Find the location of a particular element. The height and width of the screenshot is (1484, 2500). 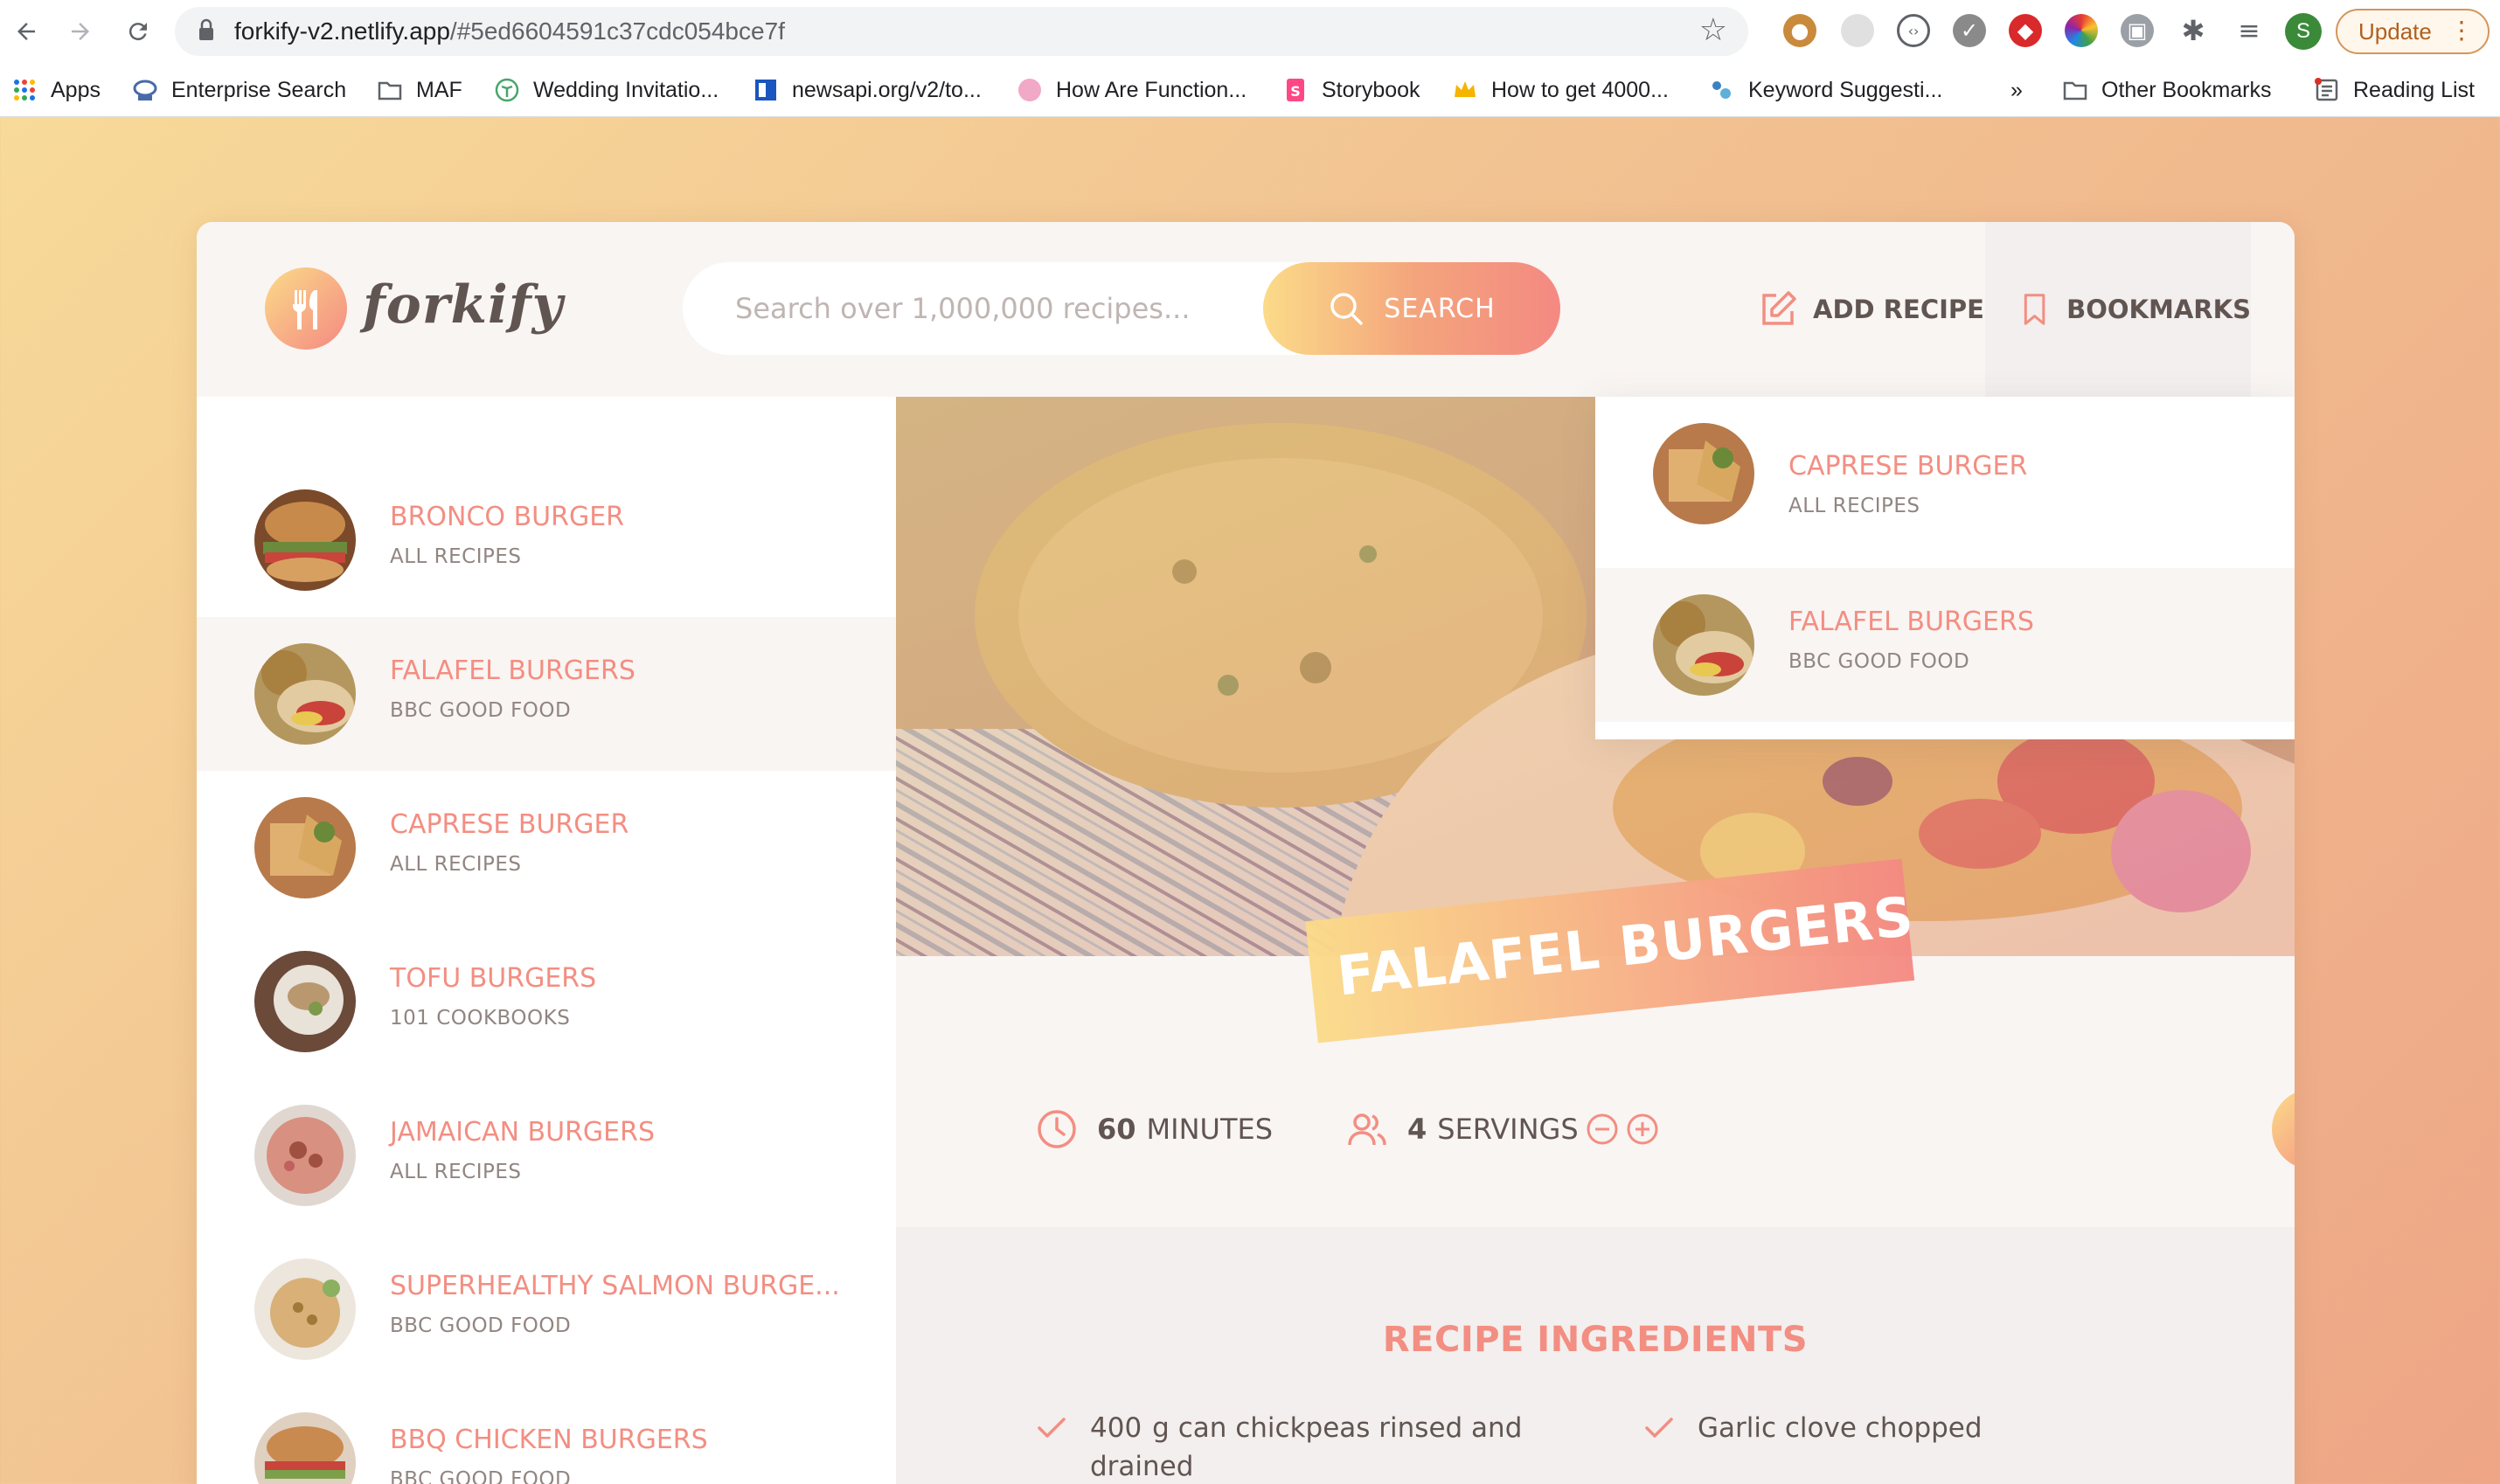

servings-value: 4 is located at coordinates (1417, 1129).